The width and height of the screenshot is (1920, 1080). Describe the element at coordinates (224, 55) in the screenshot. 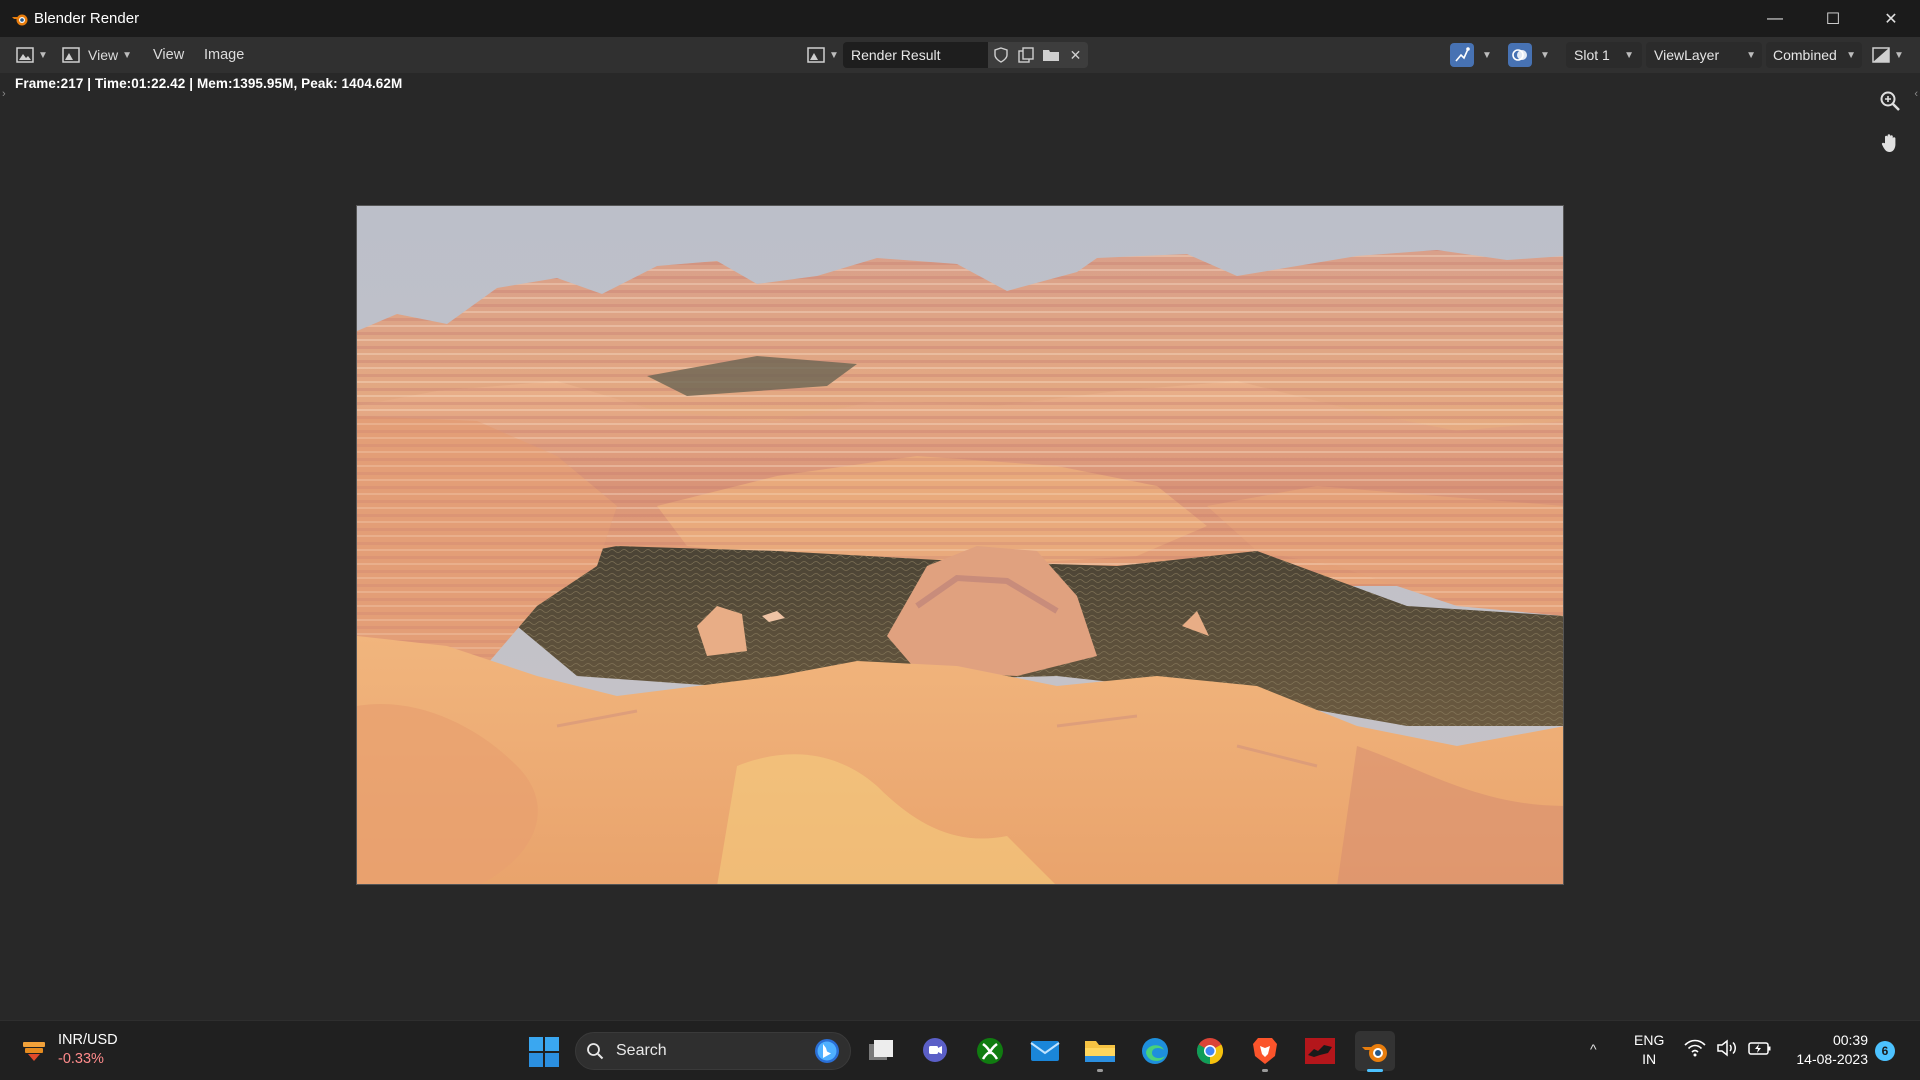

I see `menu-image: Image` at that location.